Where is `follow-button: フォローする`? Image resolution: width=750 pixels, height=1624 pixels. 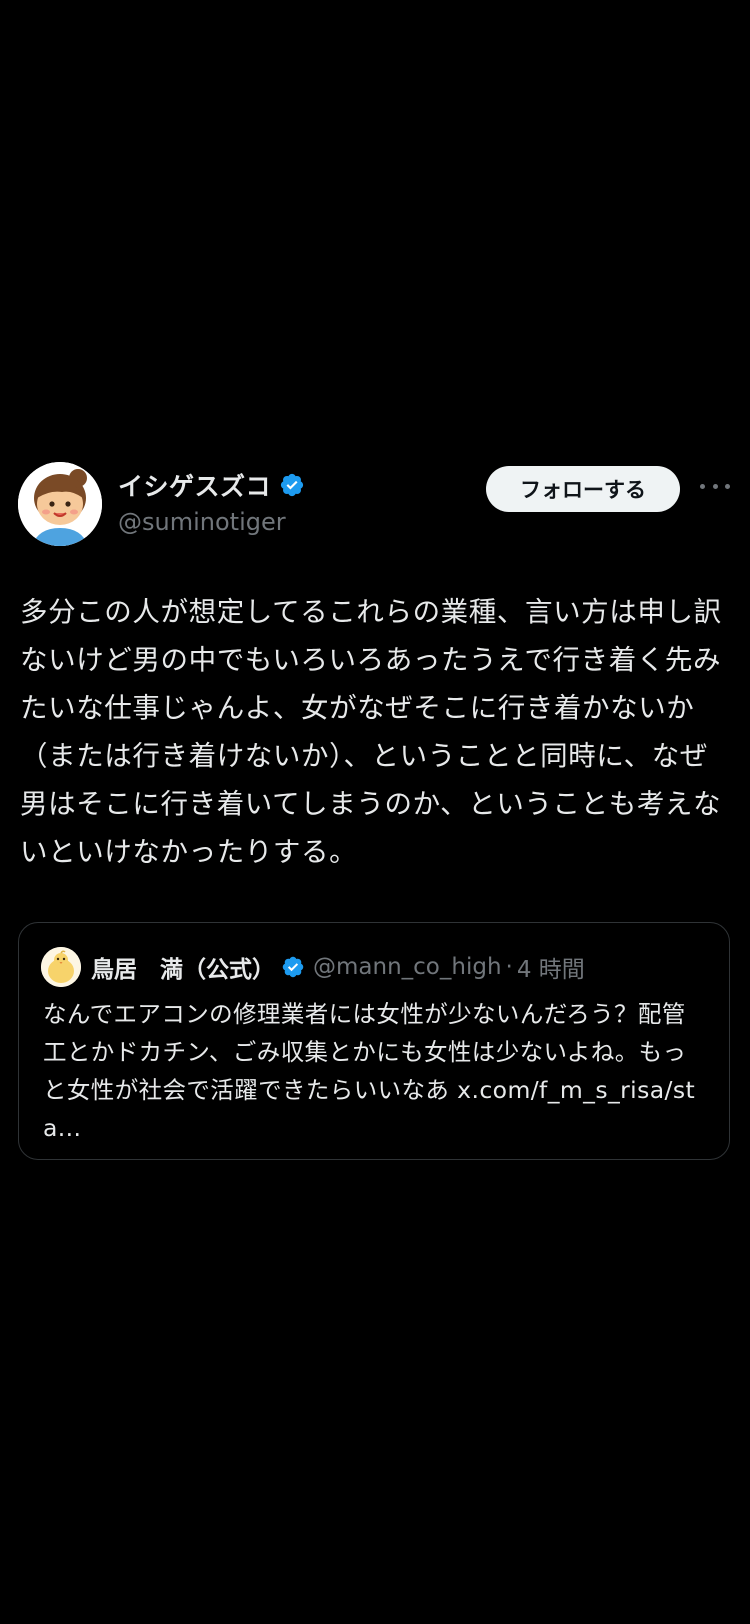 follow-button: フォローする is located at coordinates (583, 489).